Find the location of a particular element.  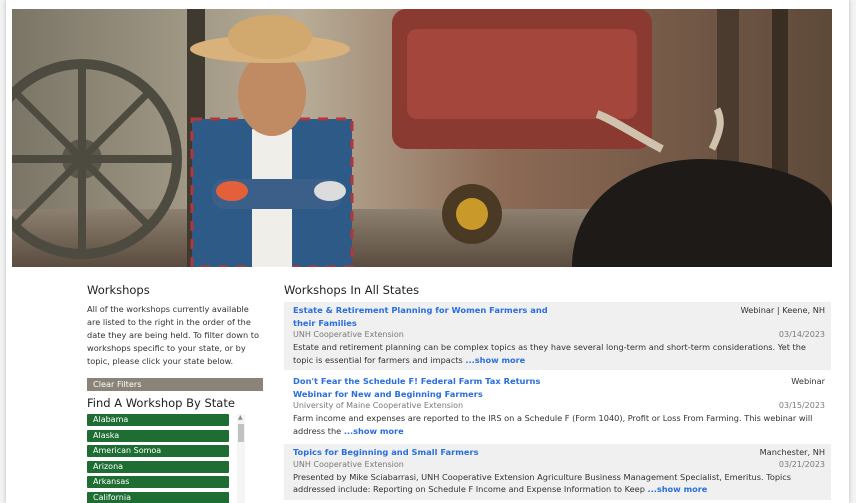

scroll-up-arrow-icon: ▲ is located at coordinates (240, 417).